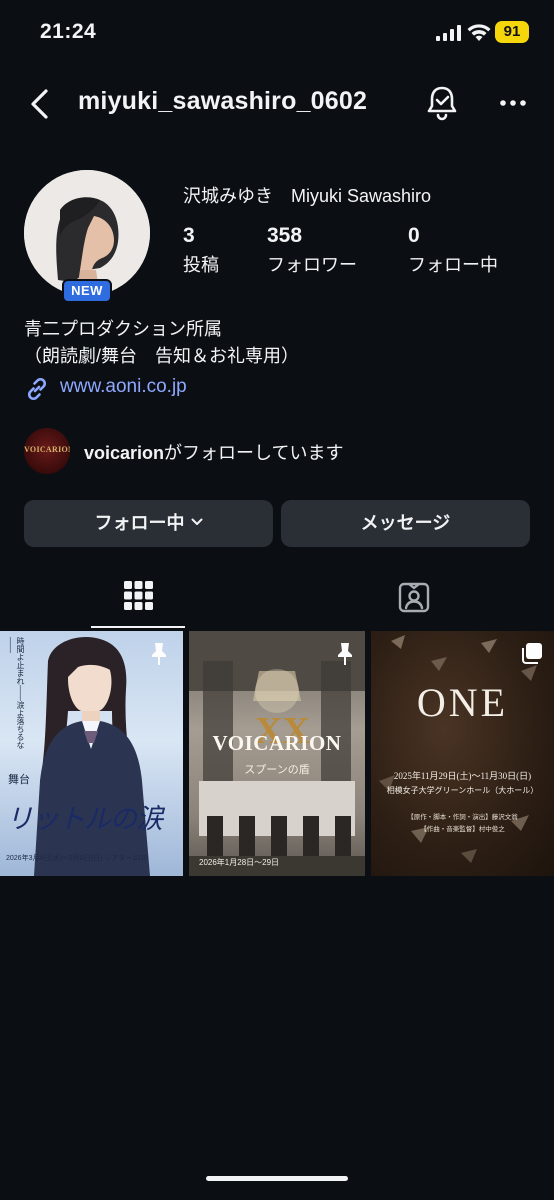 The image size is (554, 1200). I want to click on carousel-album-icon, so click(532, 653).